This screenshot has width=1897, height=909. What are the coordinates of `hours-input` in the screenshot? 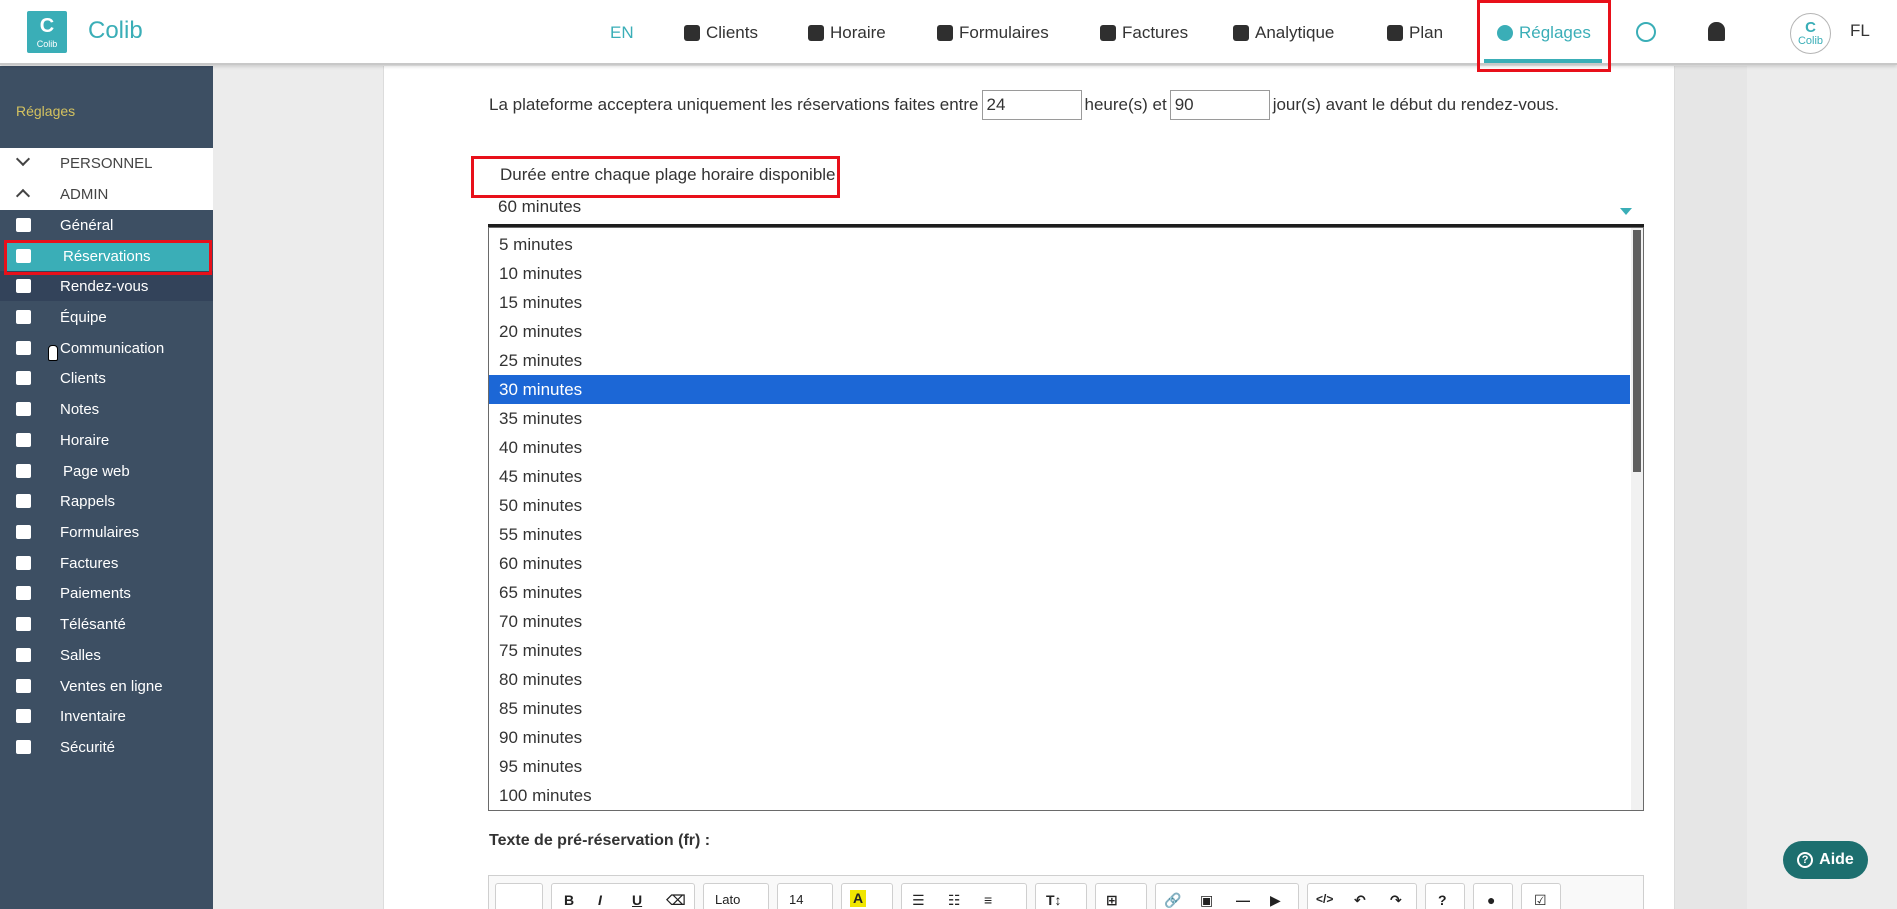 It's located at (1031, 105).